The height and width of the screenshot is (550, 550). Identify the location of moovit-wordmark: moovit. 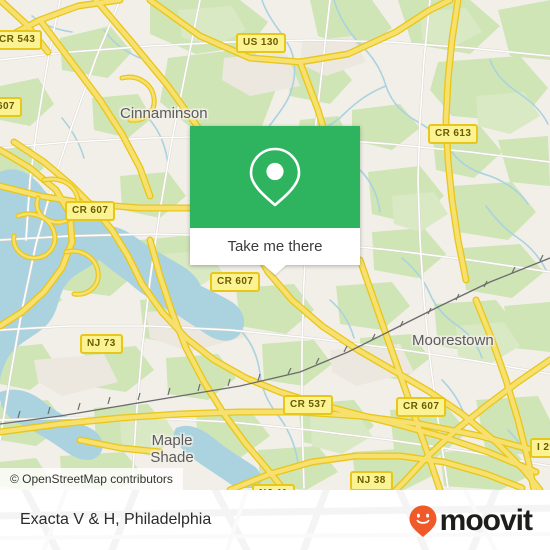
(486, 520).